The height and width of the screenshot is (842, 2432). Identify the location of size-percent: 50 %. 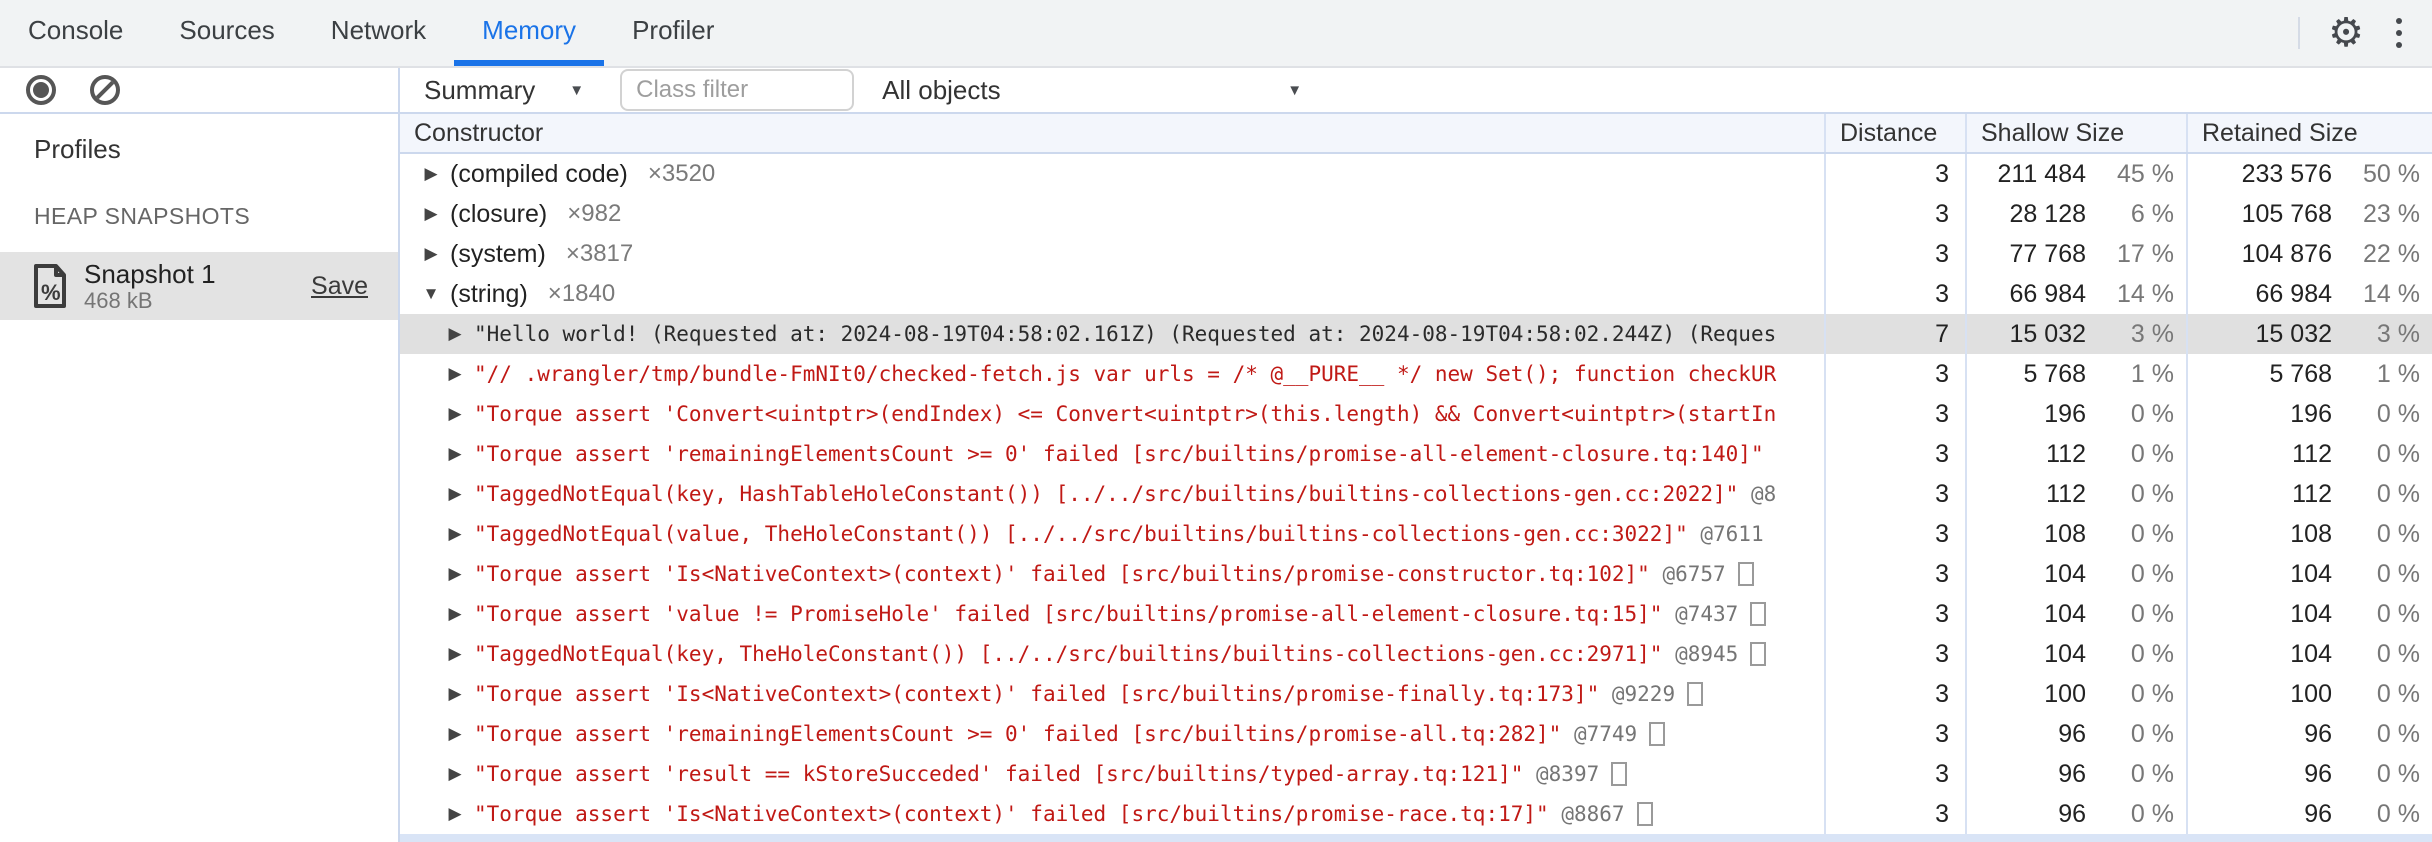
(2391, 173).